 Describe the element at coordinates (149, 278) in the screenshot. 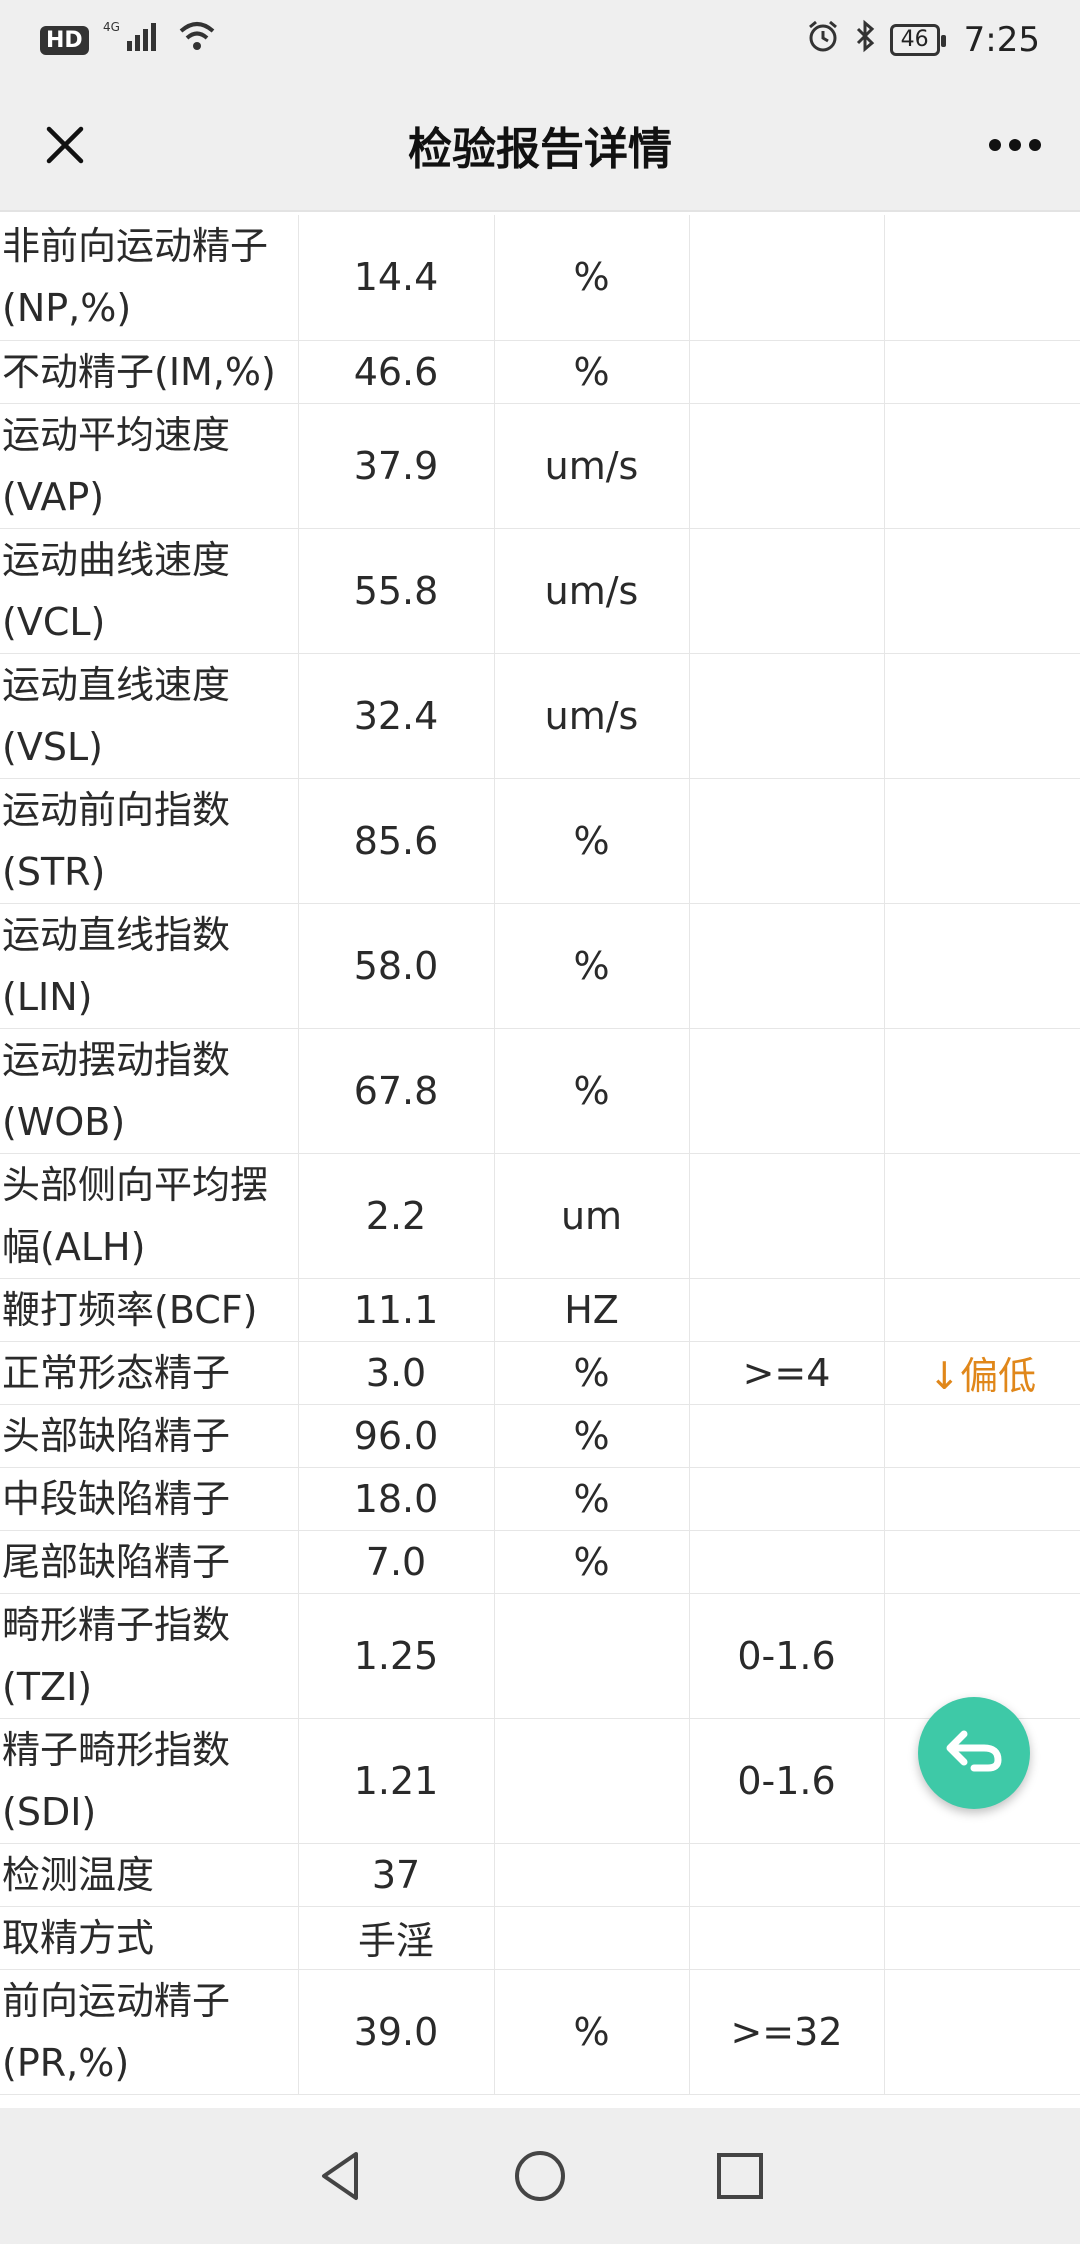

I see `item-name-cell: 非前向运动精子(NP,%)` at that location.